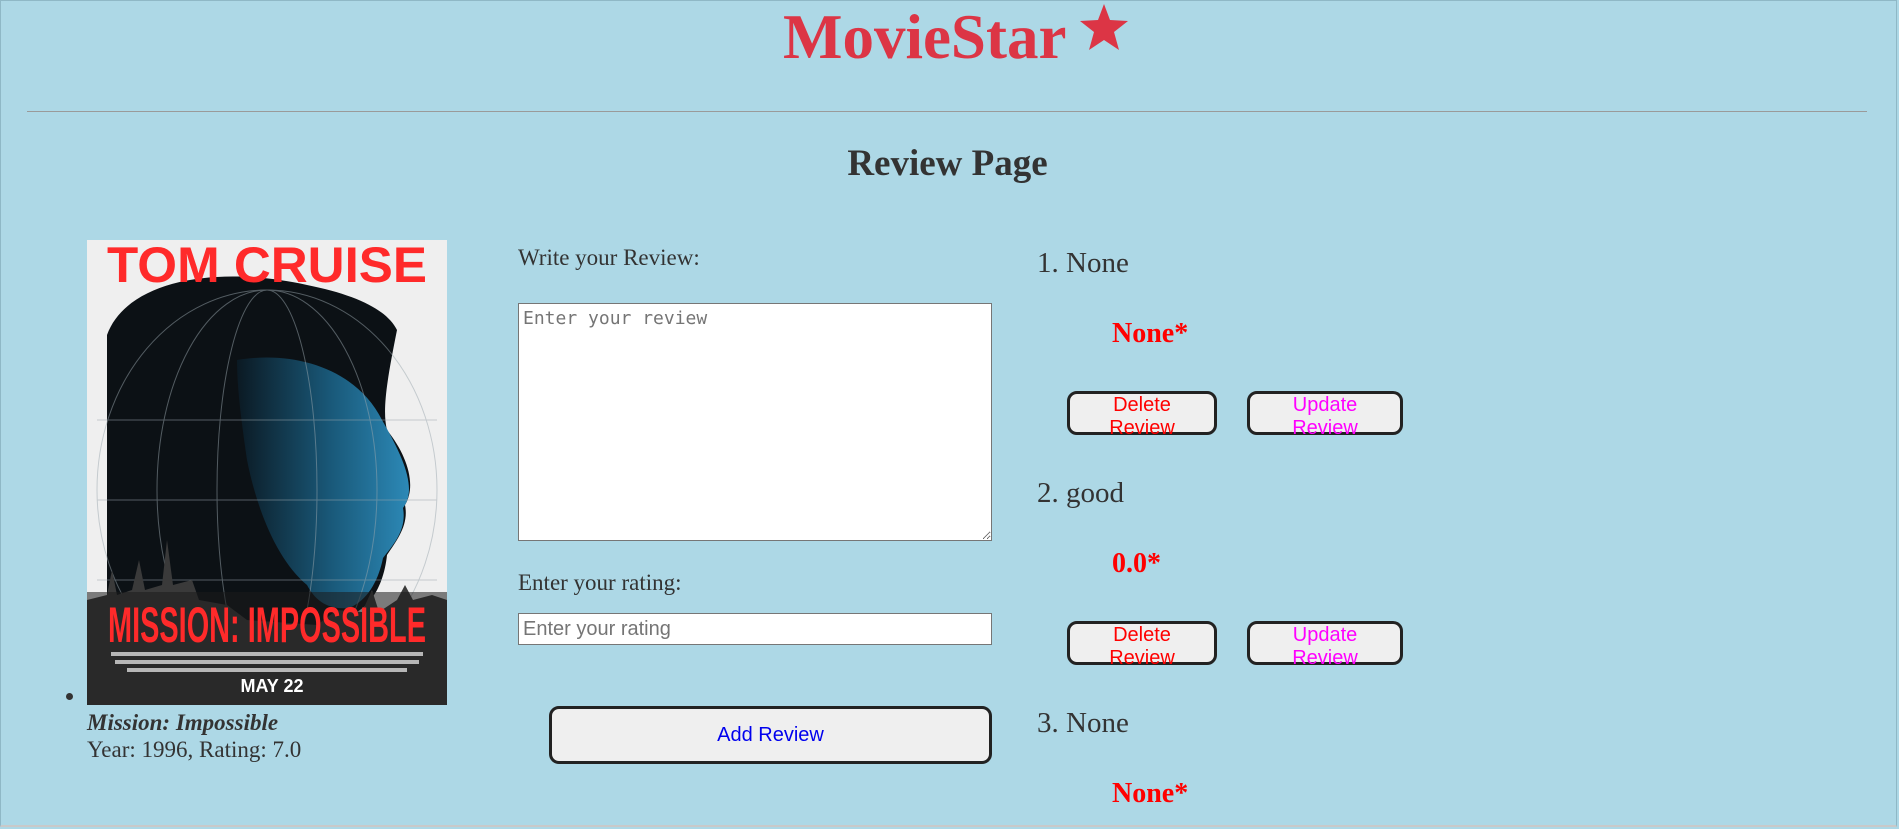 The height and width of the screenshot is (829, 1899). I want to click on review-label: Write your Review:, so click(609, 257).